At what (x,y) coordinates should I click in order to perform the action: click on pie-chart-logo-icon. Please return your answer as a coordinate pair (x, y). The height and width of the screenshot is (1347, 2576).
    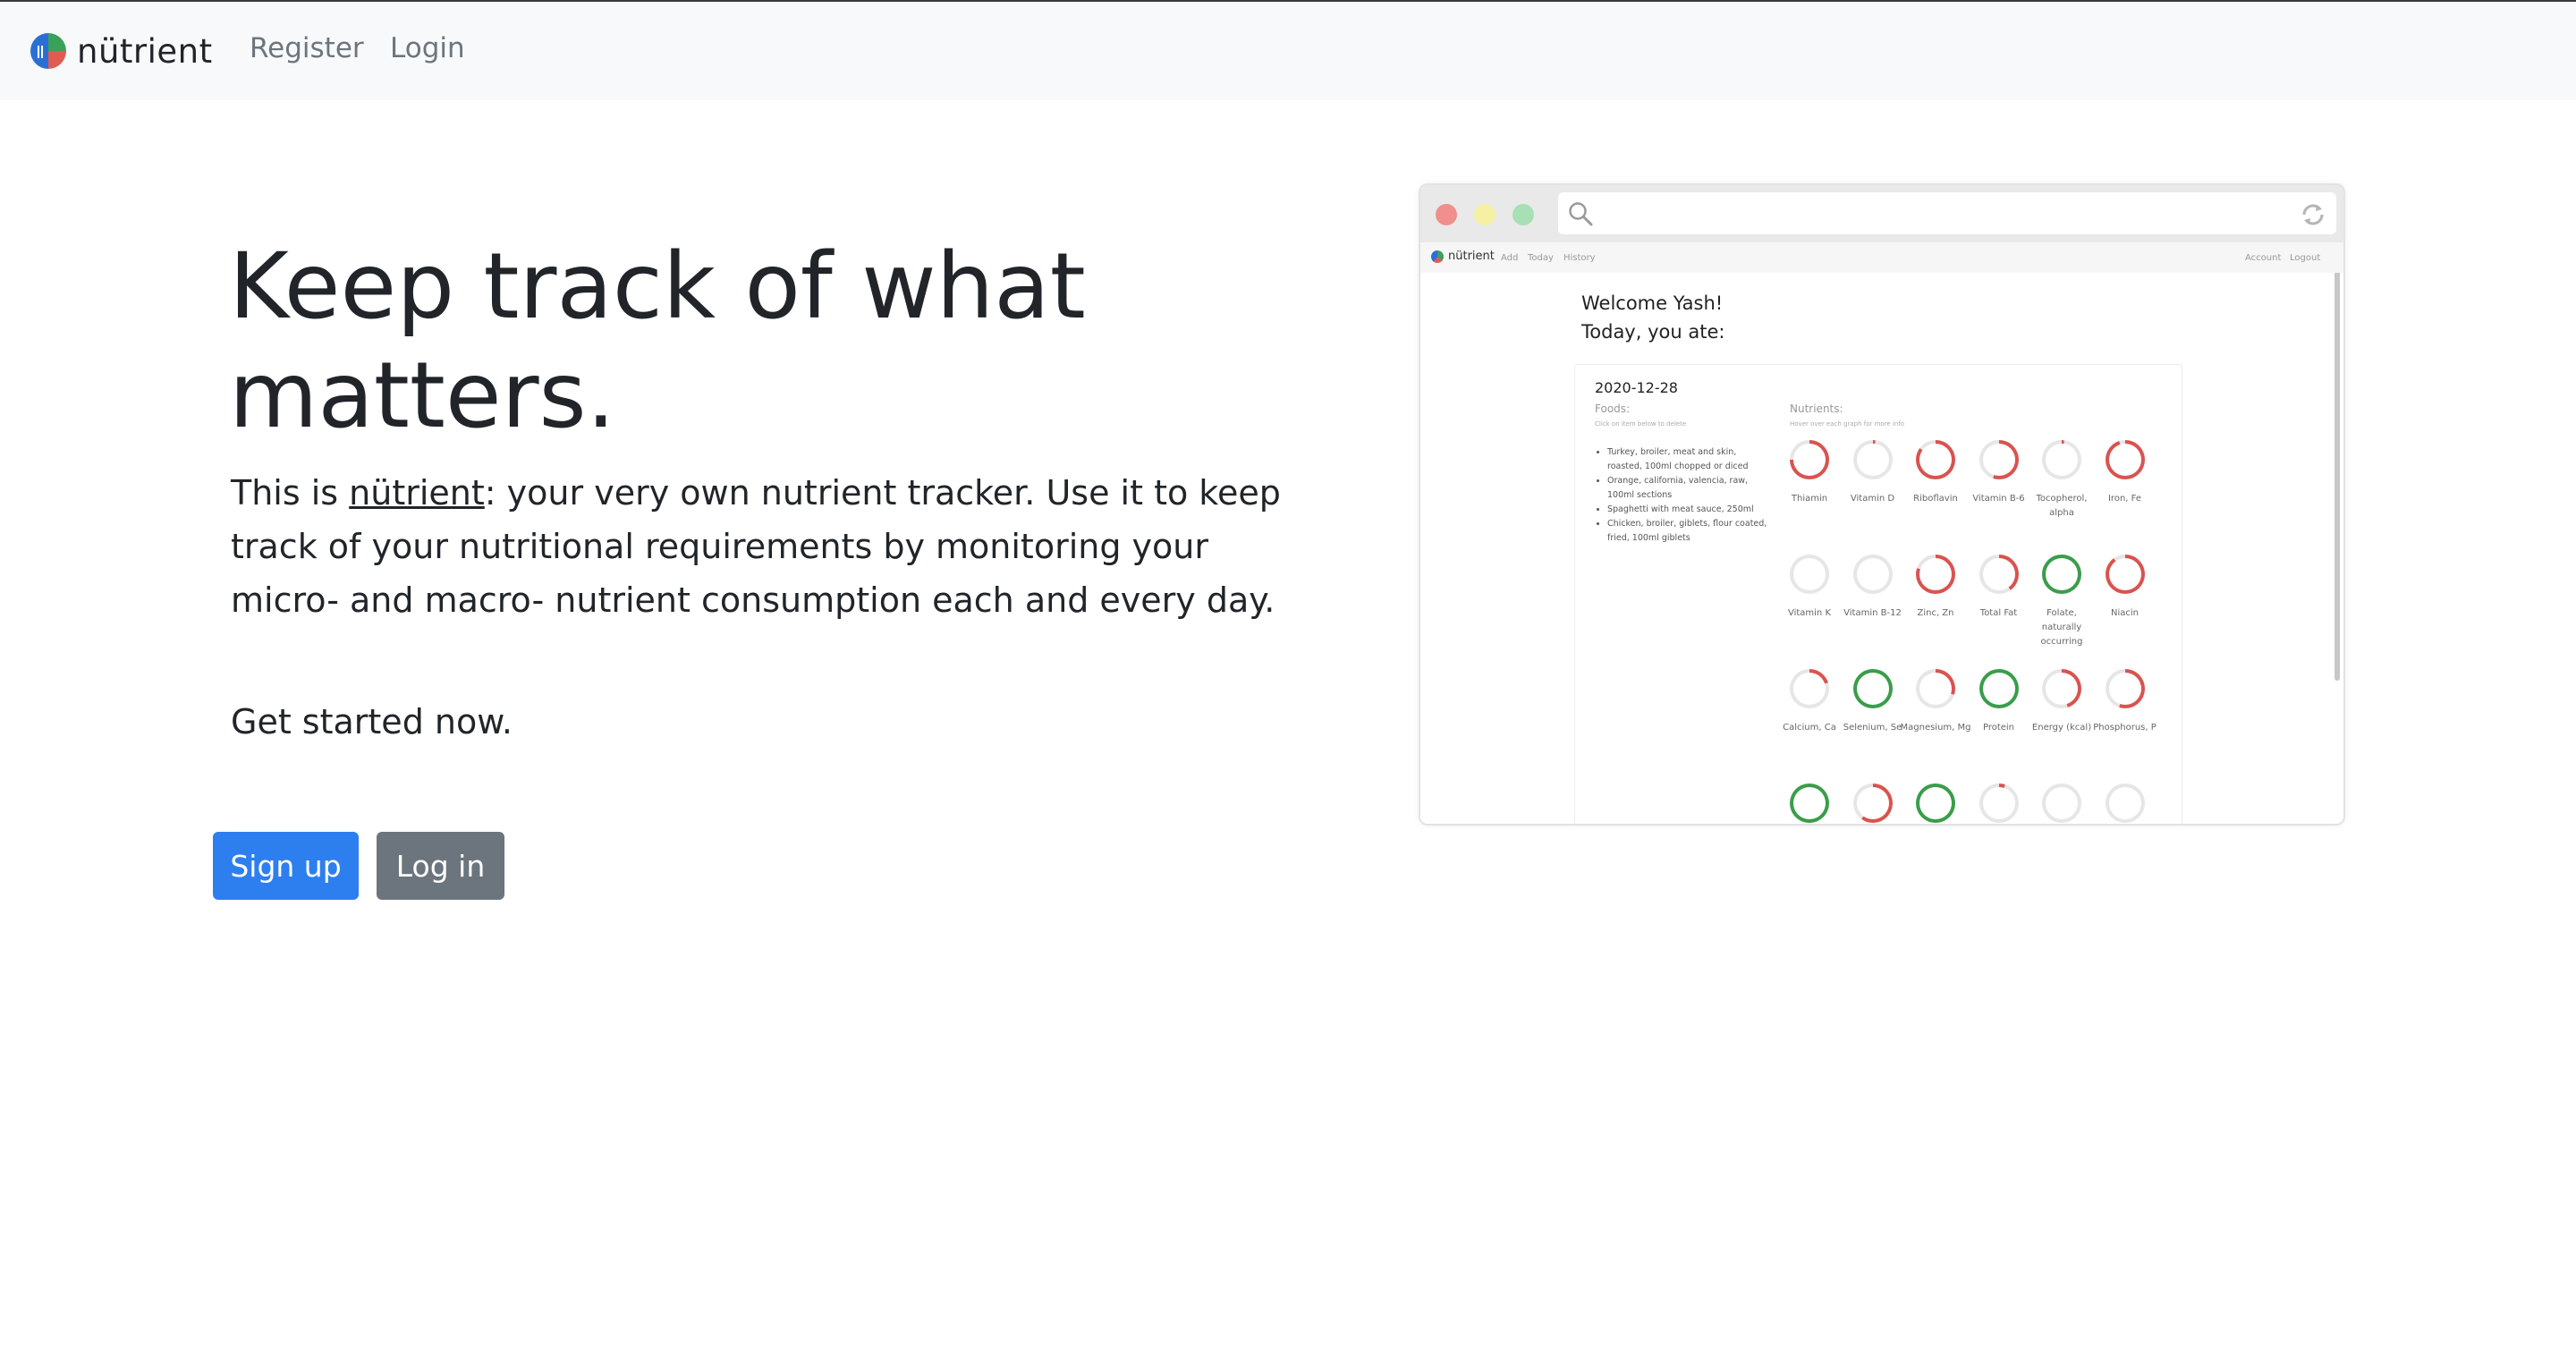
    Looking at the image, I should click on (48, 51).